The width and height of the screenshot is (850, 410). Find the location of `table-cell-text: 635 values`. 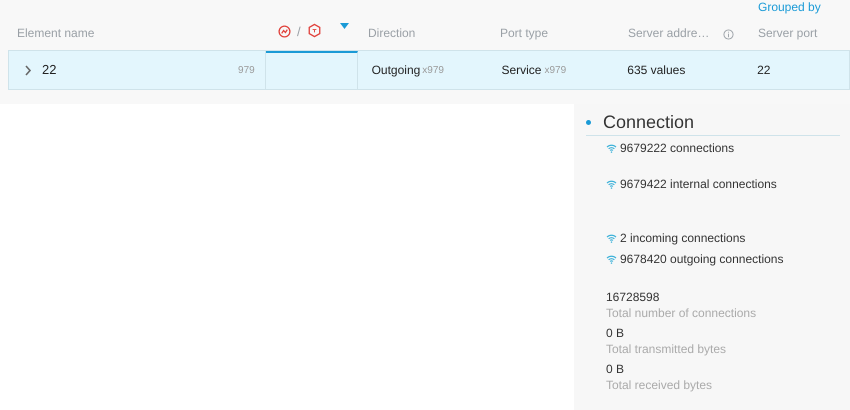

table-cell-text: 635 values is located at coordinates (656, 70).